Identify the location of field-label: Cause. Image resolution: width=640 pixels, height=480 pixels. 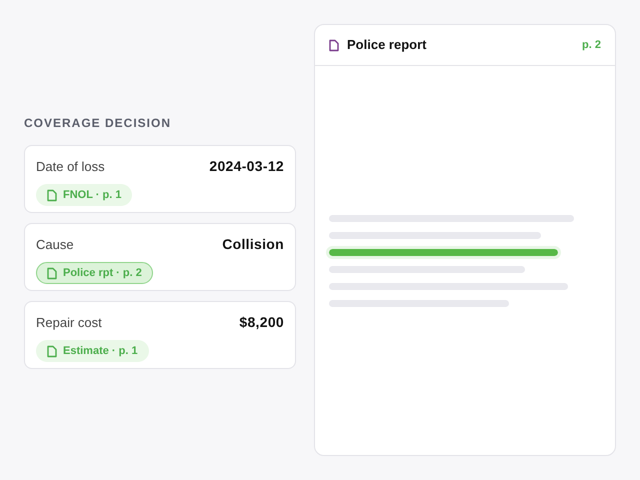
(55, 245).